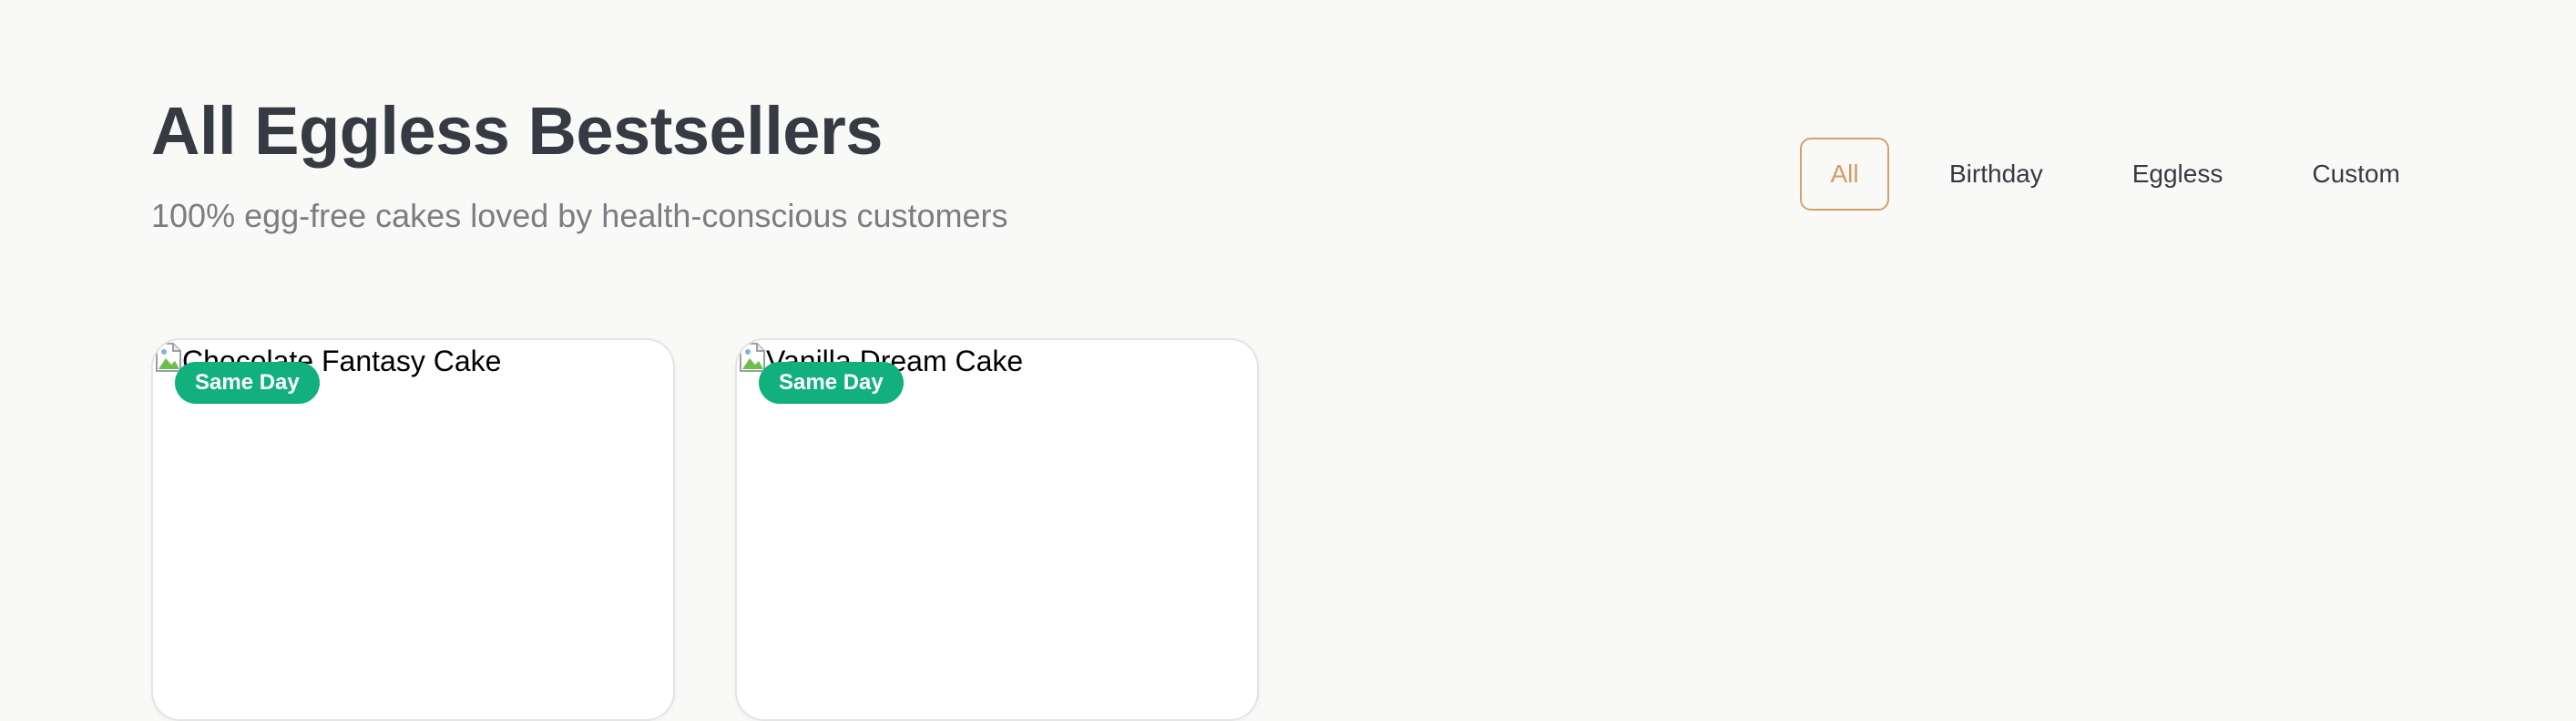 The image size is (2576, 721). I want to click on filter-all-button: All, so click(1844, 174).